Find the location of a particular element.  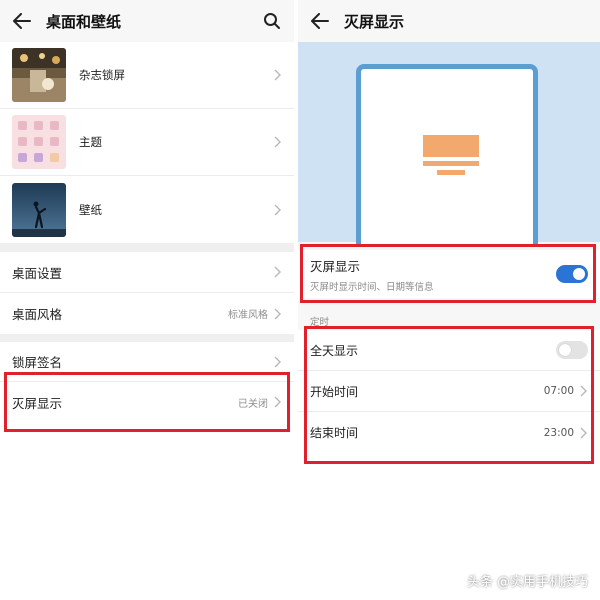

desktop-style-label: 桌面风格 is located at coordinates (37, 314).